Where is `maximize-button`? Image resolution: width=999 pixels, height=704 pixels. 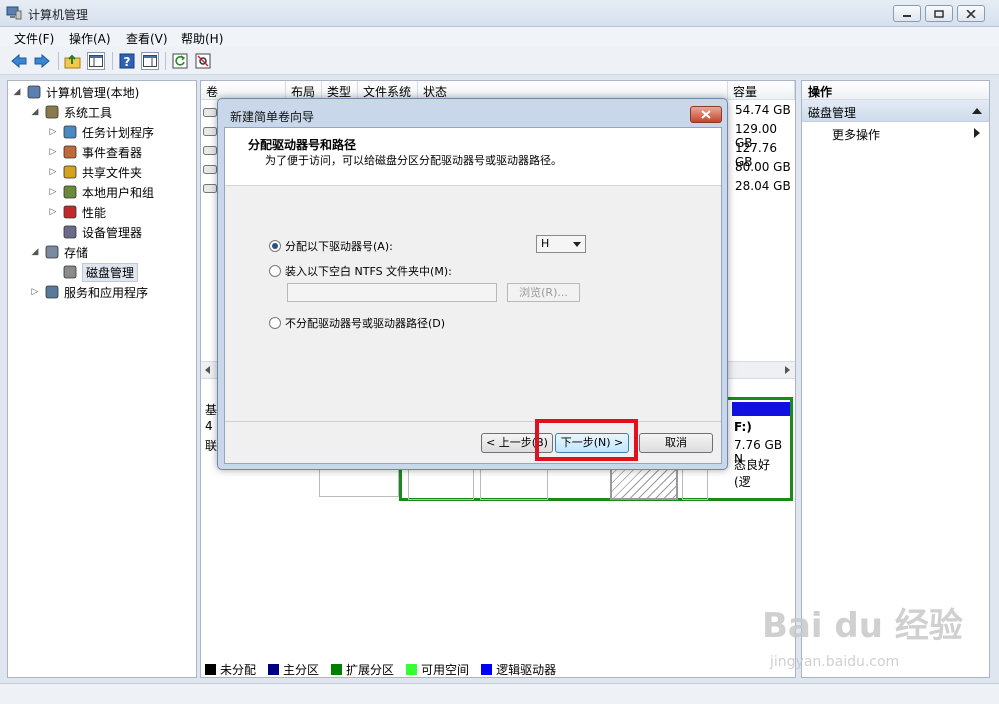 maximize-button is located at coordinates (939, 13).